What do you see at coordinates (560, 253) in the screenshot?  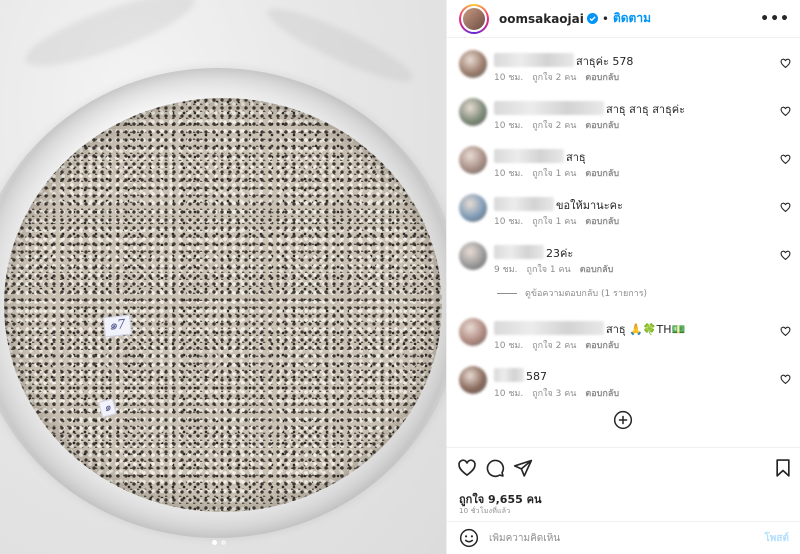 I see `comment-text: 23ค่ะ` at bounding box center [560, 253].